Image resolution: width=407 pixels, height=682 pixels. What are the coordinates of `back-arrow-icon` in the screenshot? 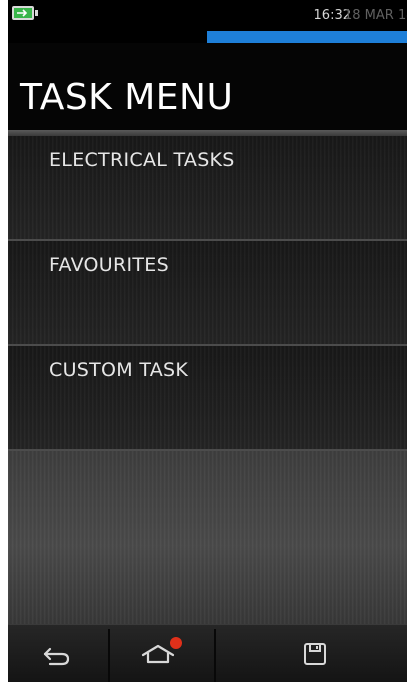 It's located at (56, 656).